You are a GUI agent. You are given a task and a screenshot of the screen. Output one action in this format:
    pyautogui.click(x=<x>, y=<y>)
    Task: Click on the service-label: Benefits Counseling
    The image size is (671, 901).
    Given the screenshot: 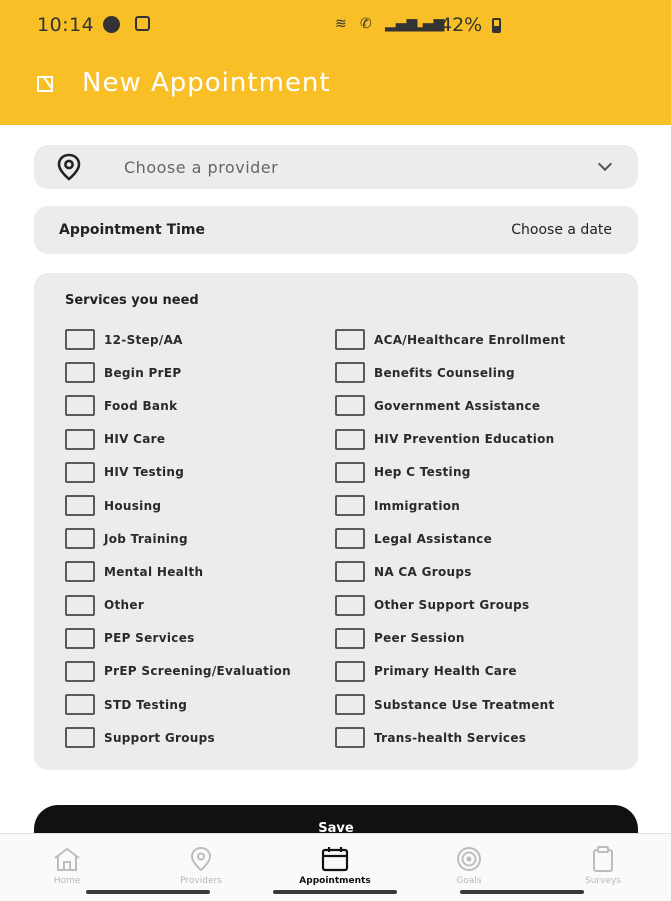 What is the action you would take?
    pyautogui.click(x=444, y=372)
    